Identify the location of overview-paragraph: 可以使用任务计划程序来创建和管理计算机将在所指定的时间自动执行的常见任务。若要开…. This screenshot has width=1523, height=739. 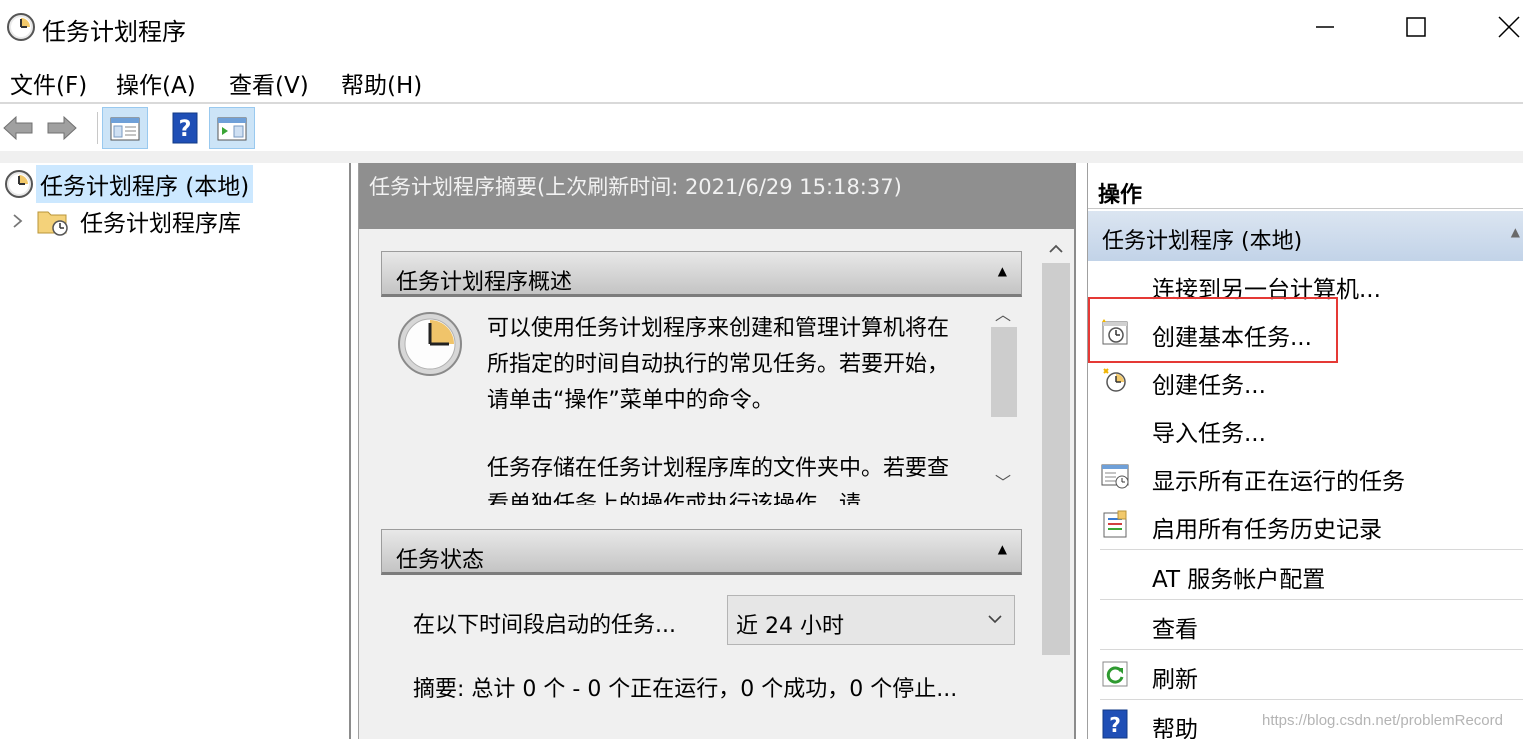
(718, 364).